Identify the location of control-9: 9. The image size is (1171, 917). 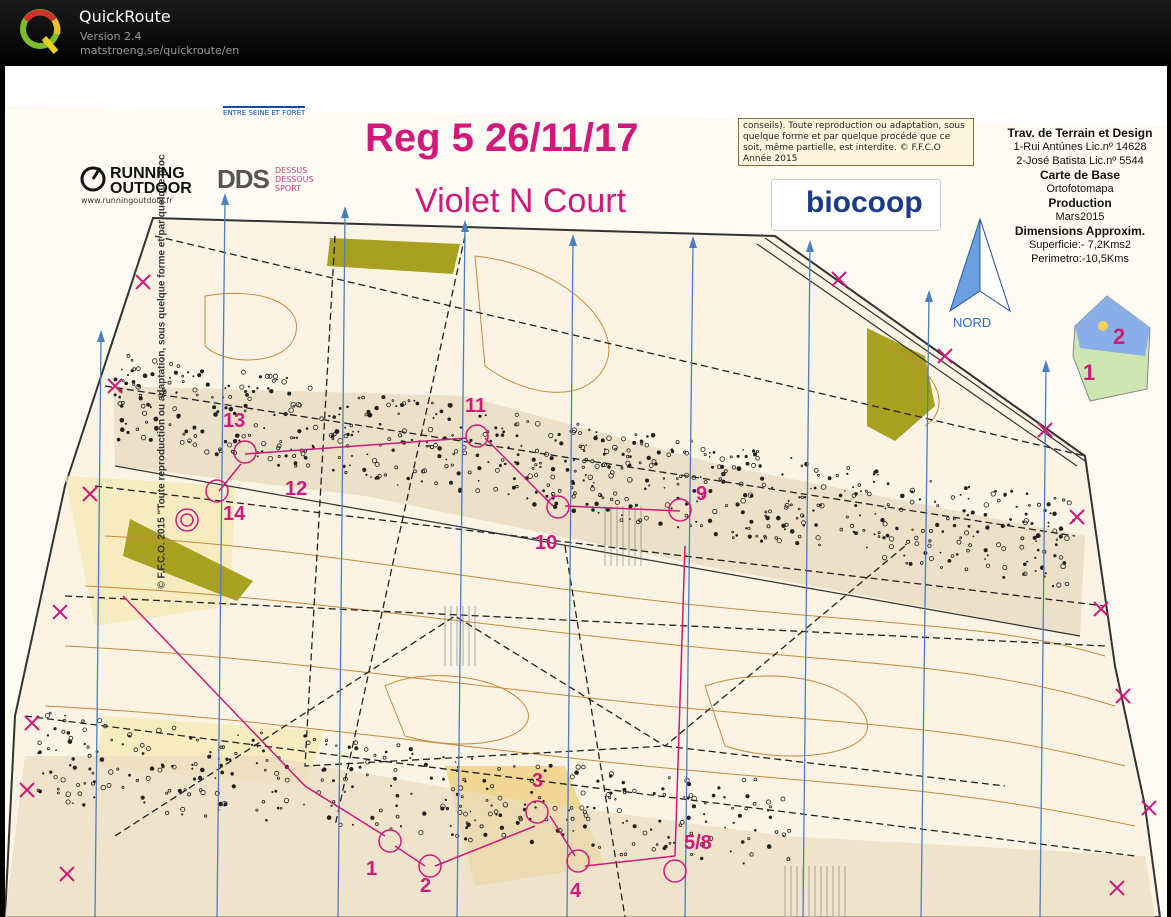
(701, 494).